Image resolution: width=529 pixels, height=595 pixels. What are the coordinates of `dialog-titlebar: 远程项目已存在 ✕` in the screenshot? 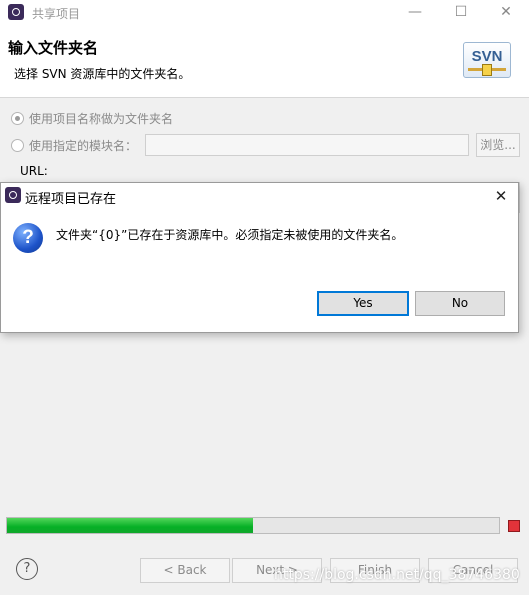 It's located at (259, 196).